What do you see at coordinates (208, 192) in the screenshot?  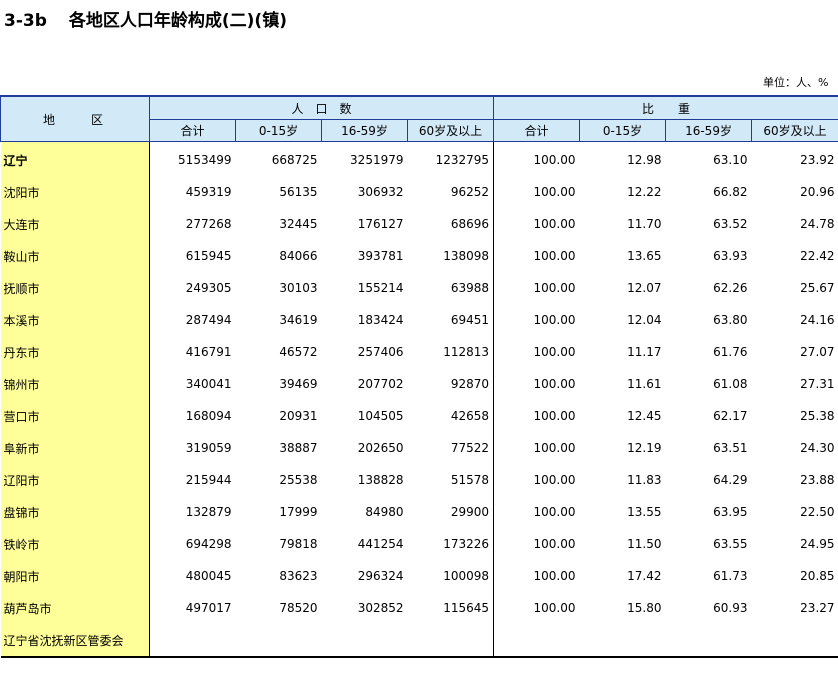 I see `table-cell: 459319` at bounding box center [208, 192].